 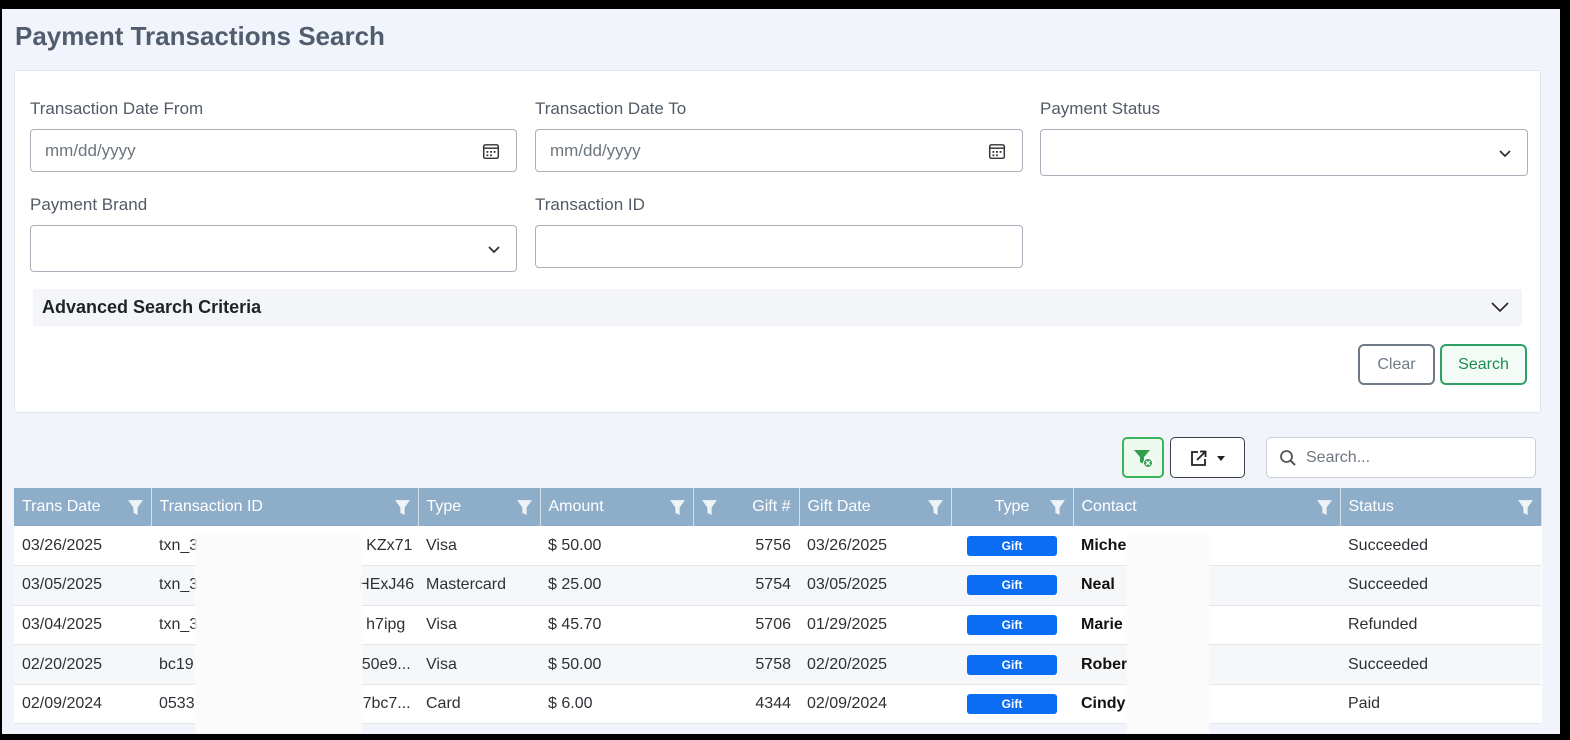 I want to click on cell-type: Card, so click(x=479, y=704).